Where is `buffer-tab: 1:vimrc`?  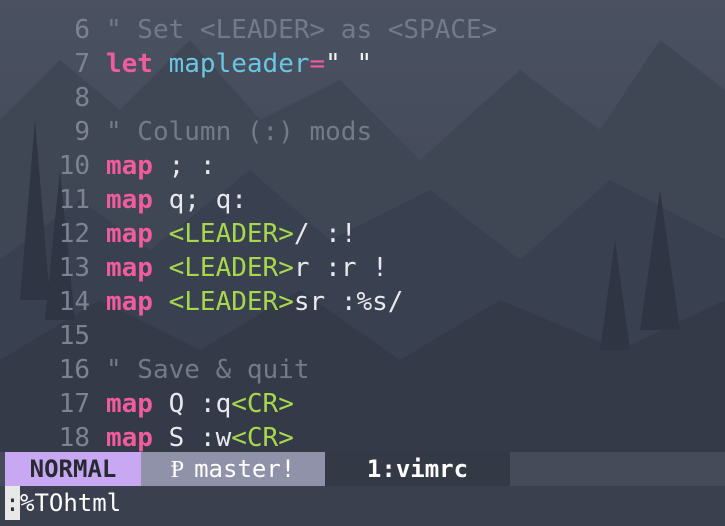 buffer-tab: 1:vimrc is located at coordinates (417, 469).